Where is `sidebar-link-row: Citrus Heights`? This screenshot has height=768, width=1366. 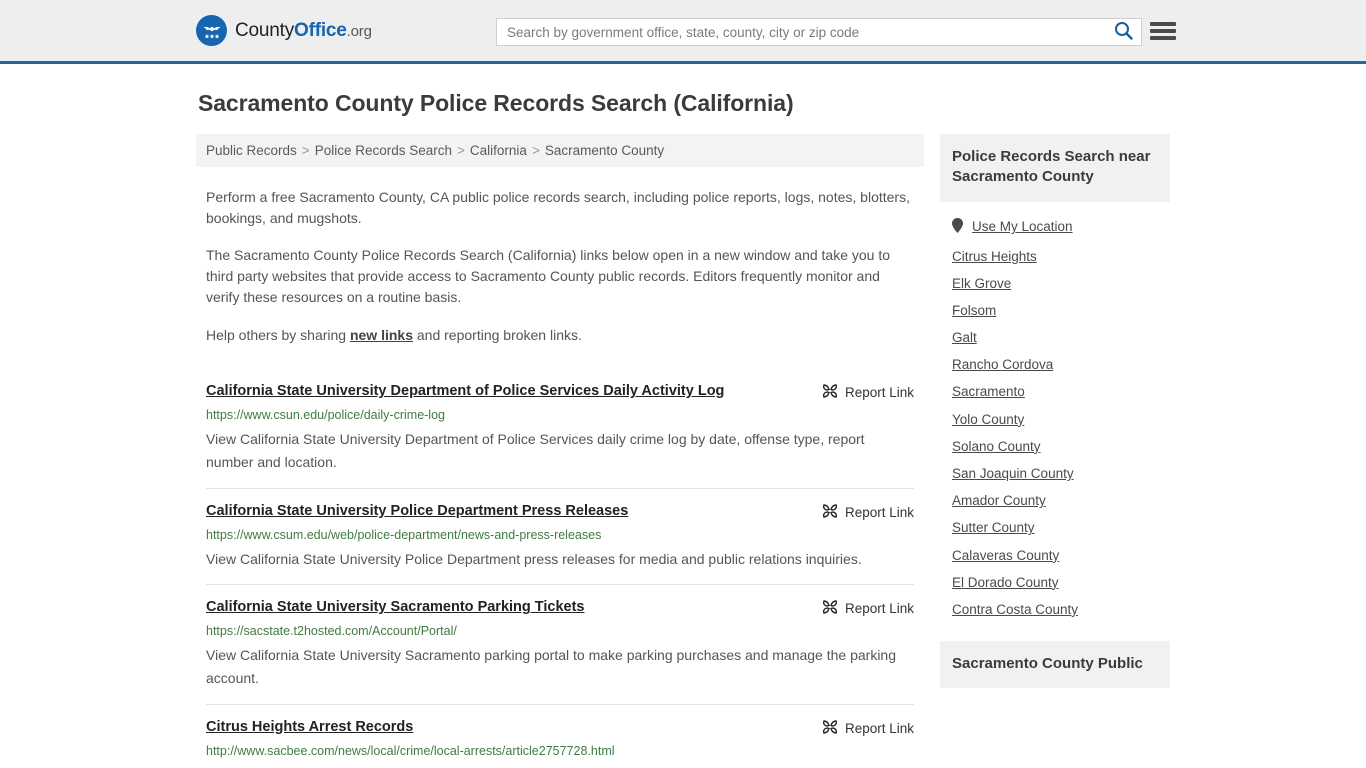
sidebar-link-row: Citrus Heights is located at coordinates (1055, 251).